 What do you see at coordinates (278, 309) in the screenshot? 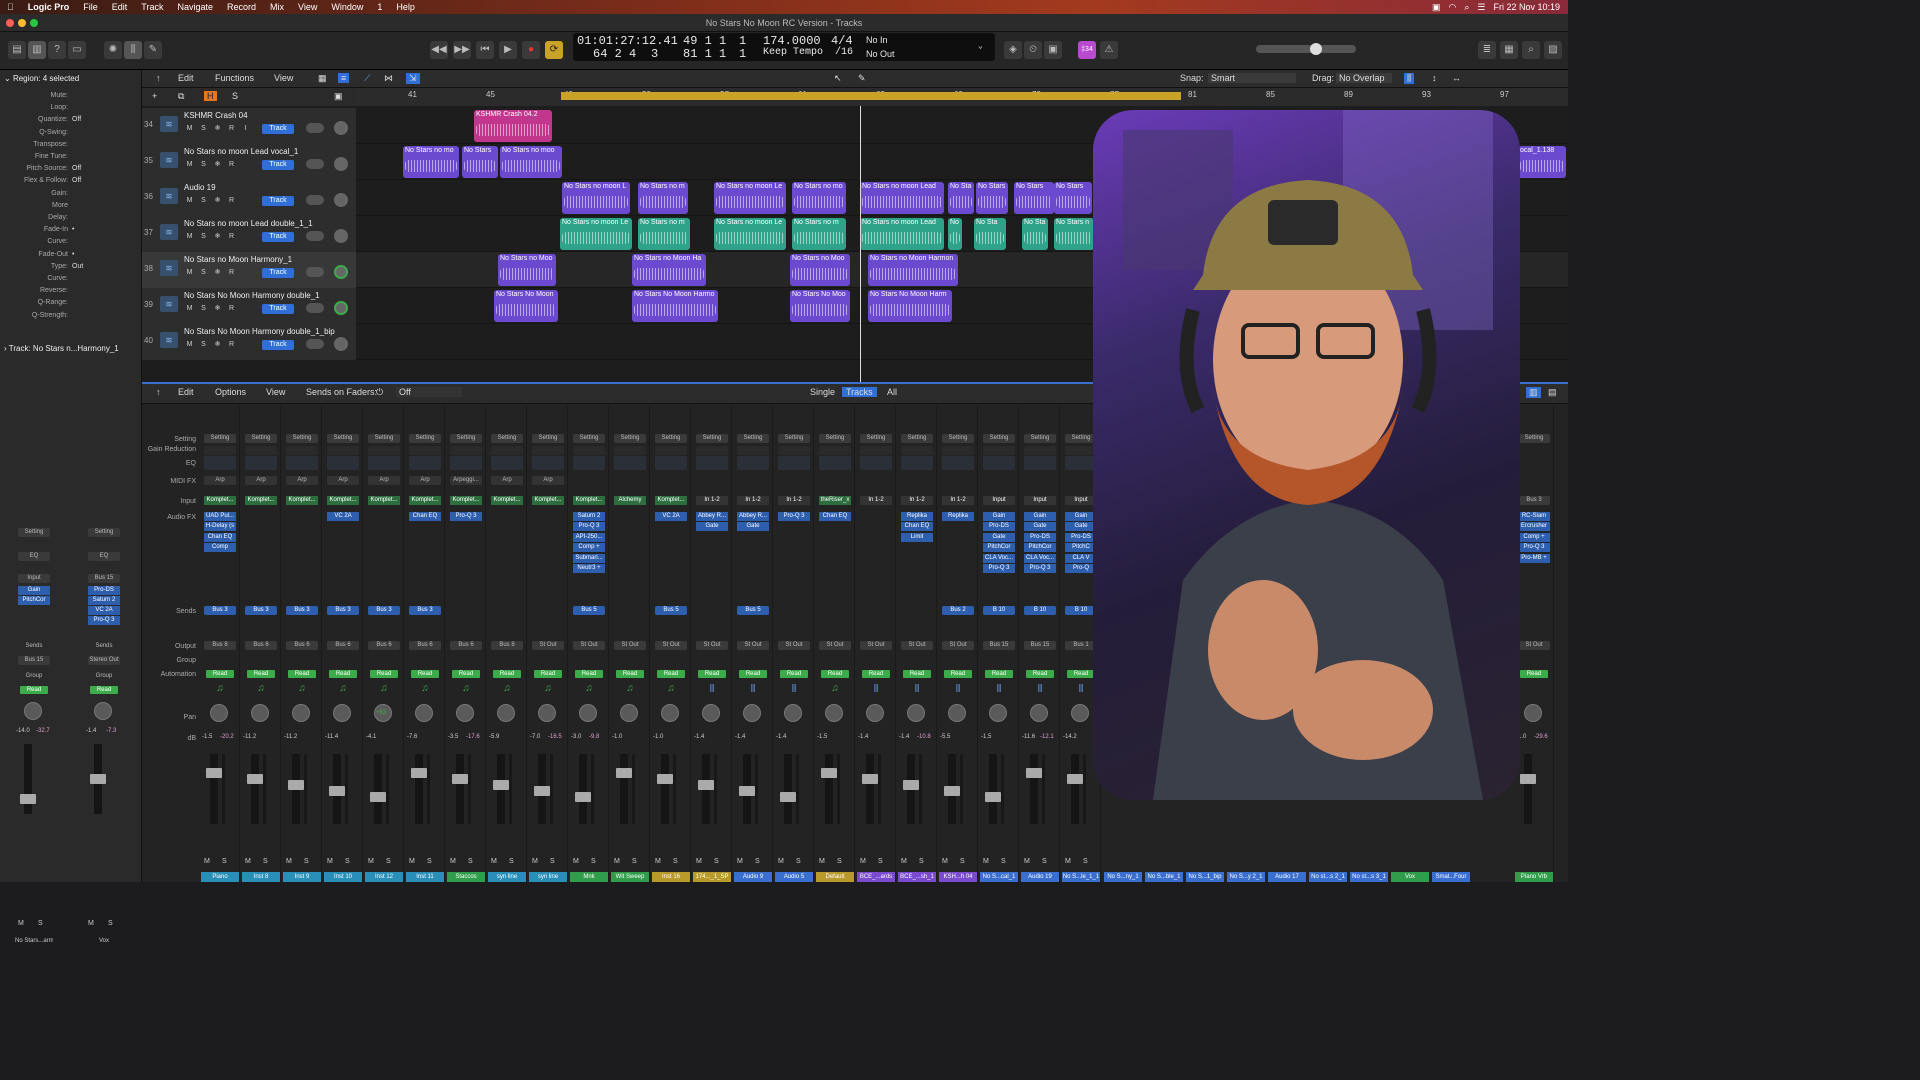
I see `track-alternative-button: Track` at bounding box center [278, 309].